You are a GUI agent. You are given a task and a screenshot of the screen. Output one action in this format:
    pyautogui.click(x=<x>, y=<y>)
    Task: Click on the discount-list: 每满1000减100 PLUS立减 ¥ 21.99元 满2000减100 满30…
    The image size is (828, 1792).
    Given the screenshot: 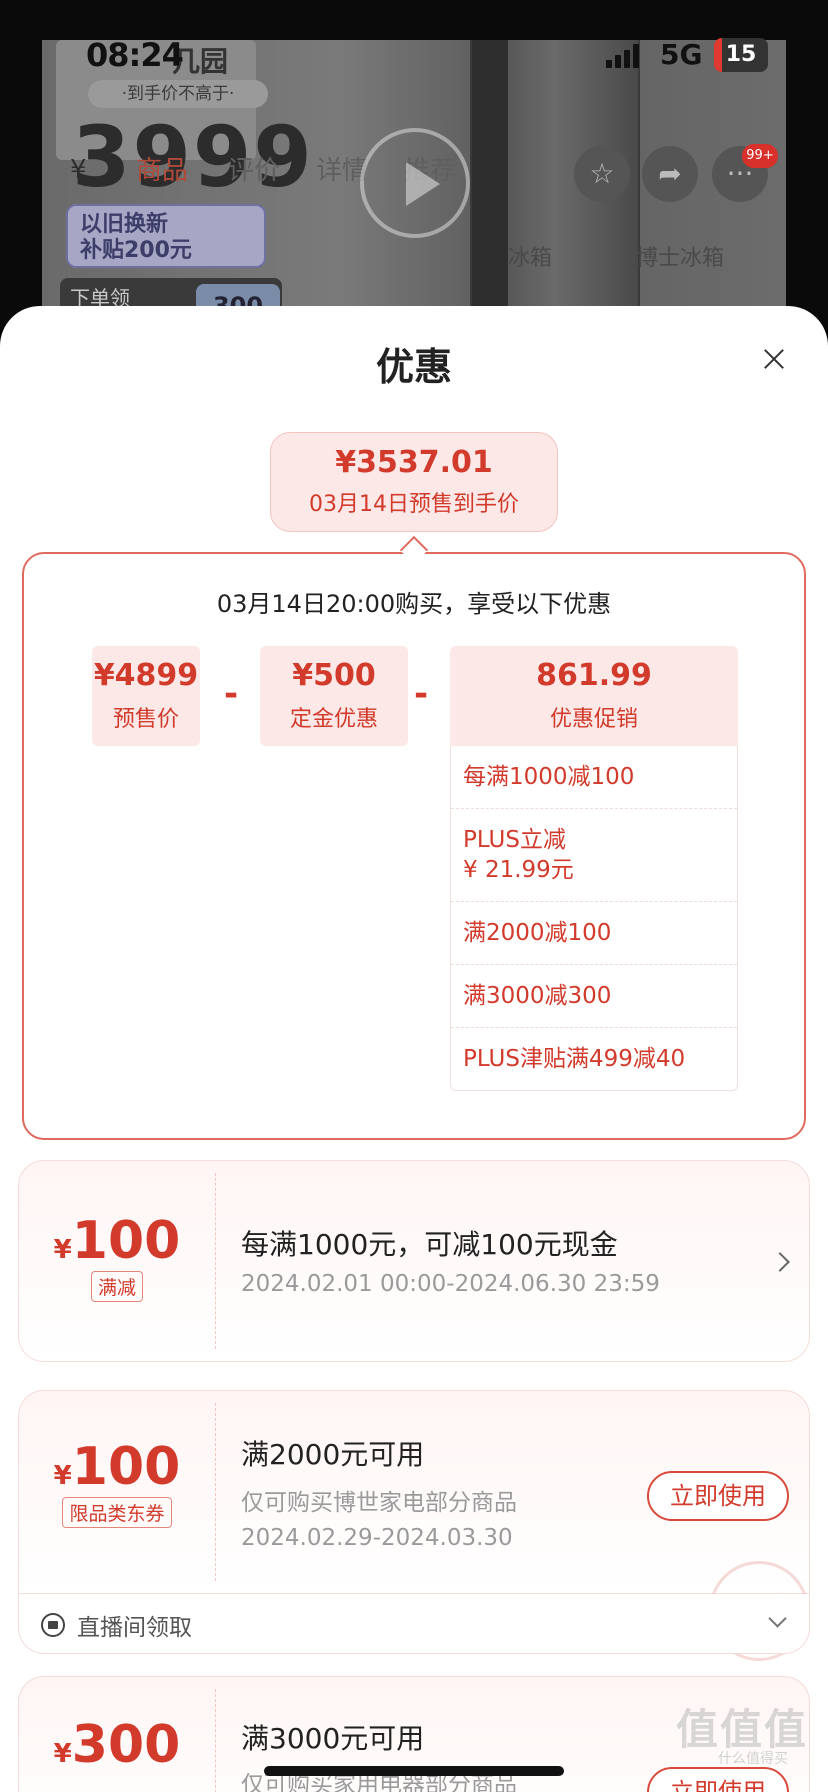 What is the action you would take?
    pyautogui.click(x=594, y=918)
    